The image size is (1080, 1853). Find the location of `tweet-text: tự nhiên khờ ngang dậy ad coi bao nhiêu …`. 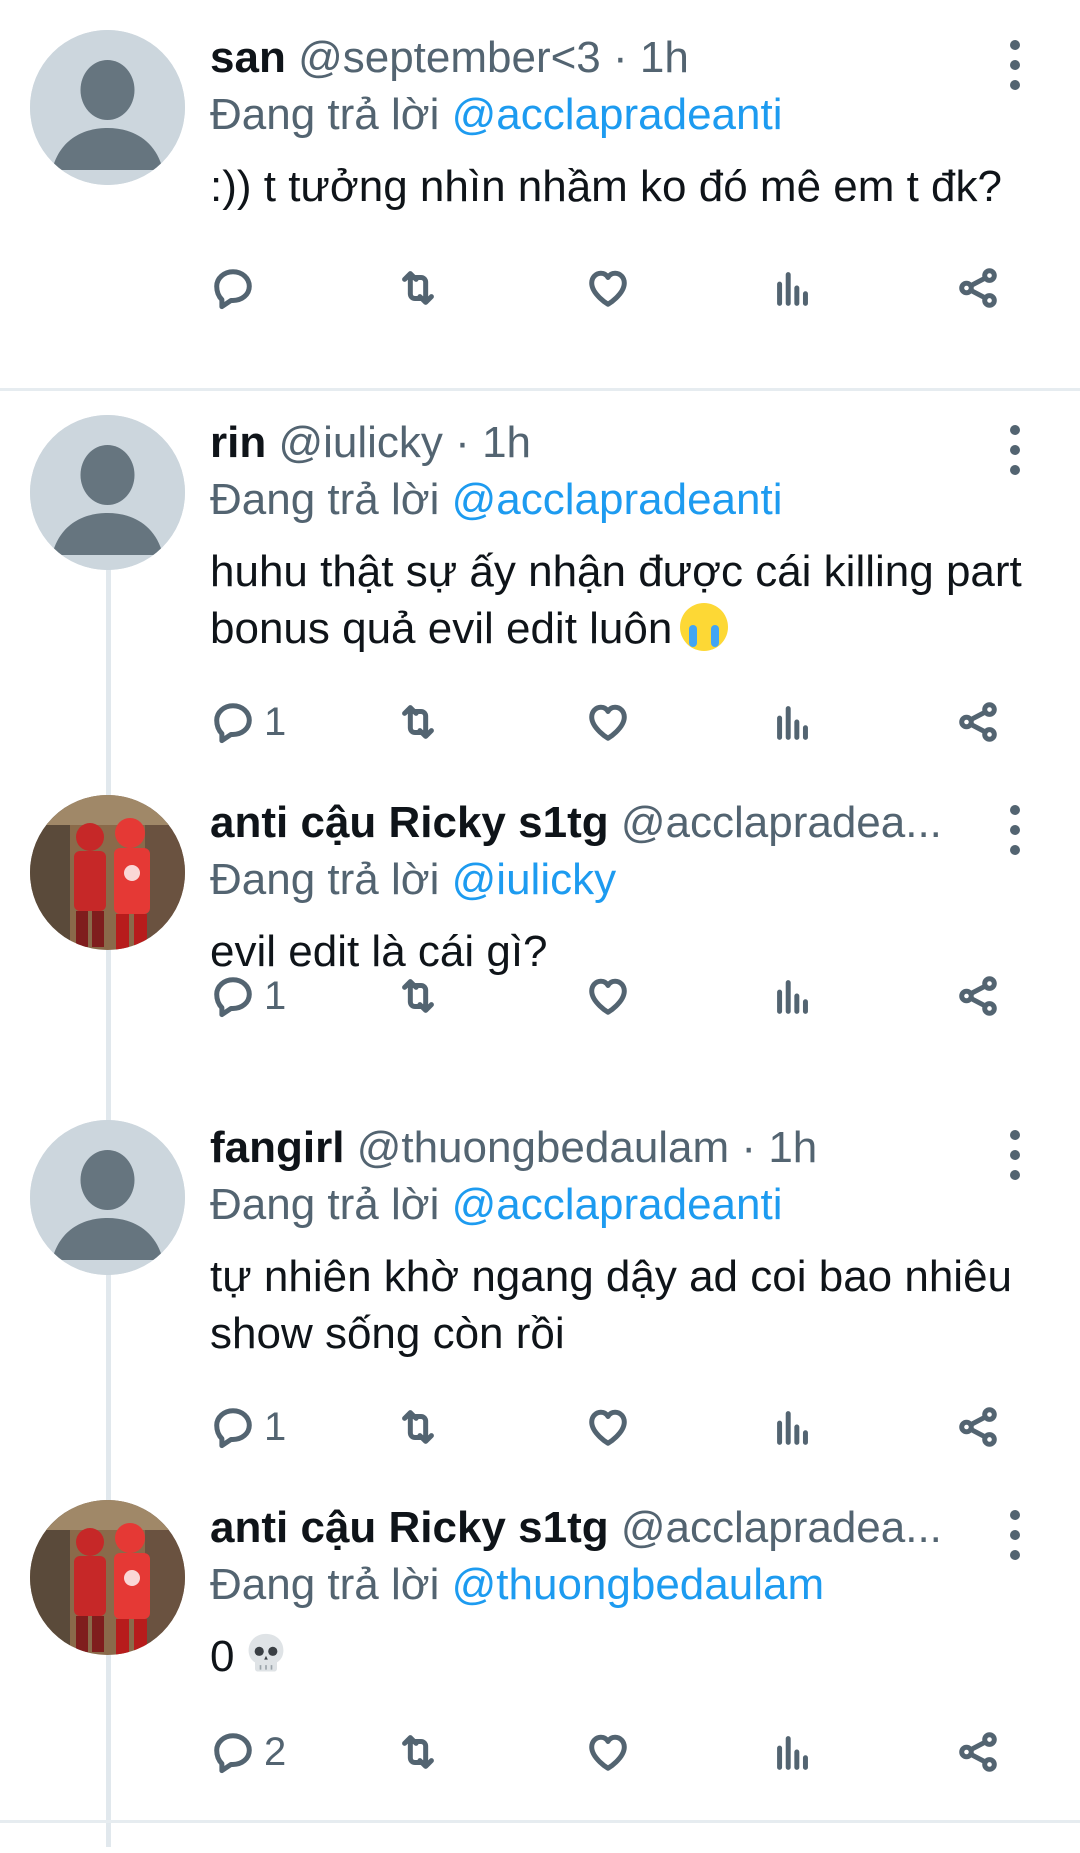

tweet-text: tự nhiên khờ ngang dậy ad coi bao nhiêu … is located at coordinates (611, 1305).